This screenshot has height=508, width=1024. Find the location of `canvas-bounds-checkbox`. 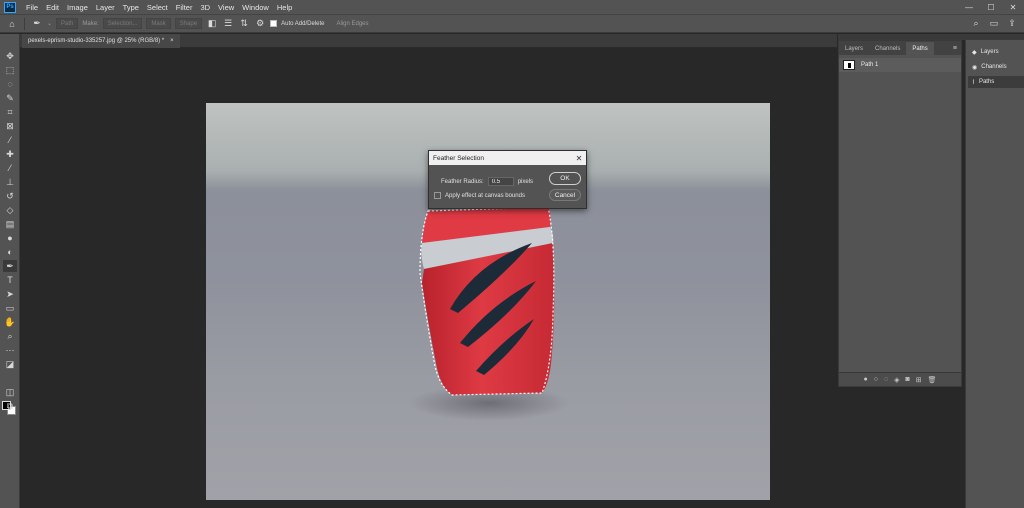

canvas-bounds-checkbox is located at coordinates (437, 195).